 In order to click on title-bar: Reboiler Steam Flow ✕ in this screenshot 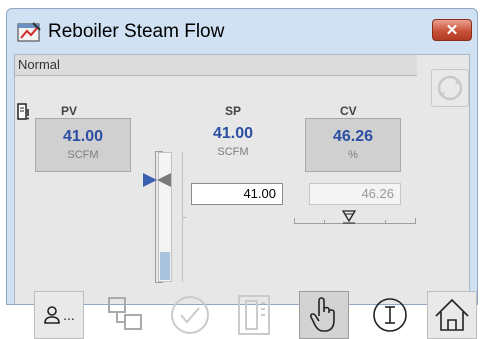, I will do `click(242, 30)`.